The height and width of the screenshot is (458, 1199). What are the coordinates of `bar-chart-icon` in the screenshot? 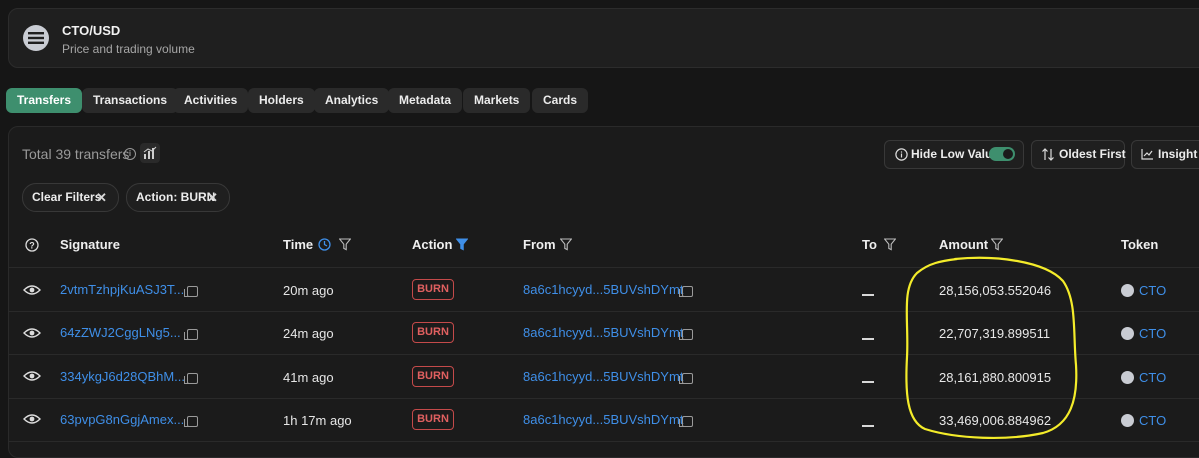 It's located at (150, 152).